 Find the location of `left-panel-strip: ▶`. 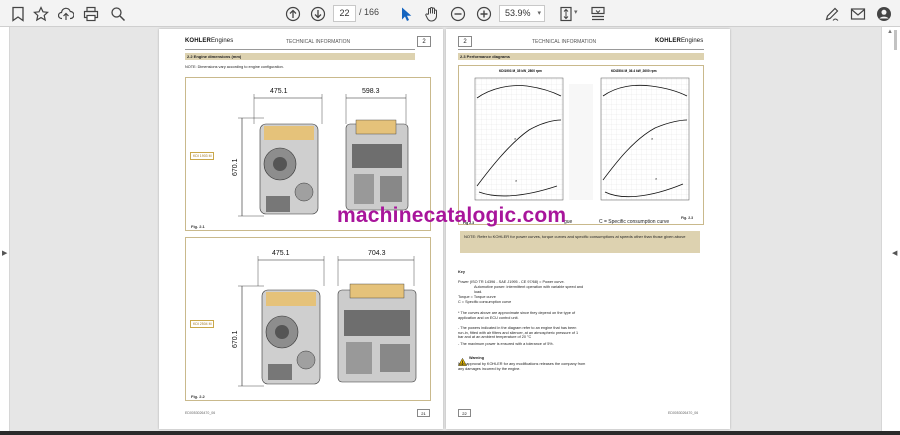

left-panel-strip: ▶ is located at coordinates (5, 231).